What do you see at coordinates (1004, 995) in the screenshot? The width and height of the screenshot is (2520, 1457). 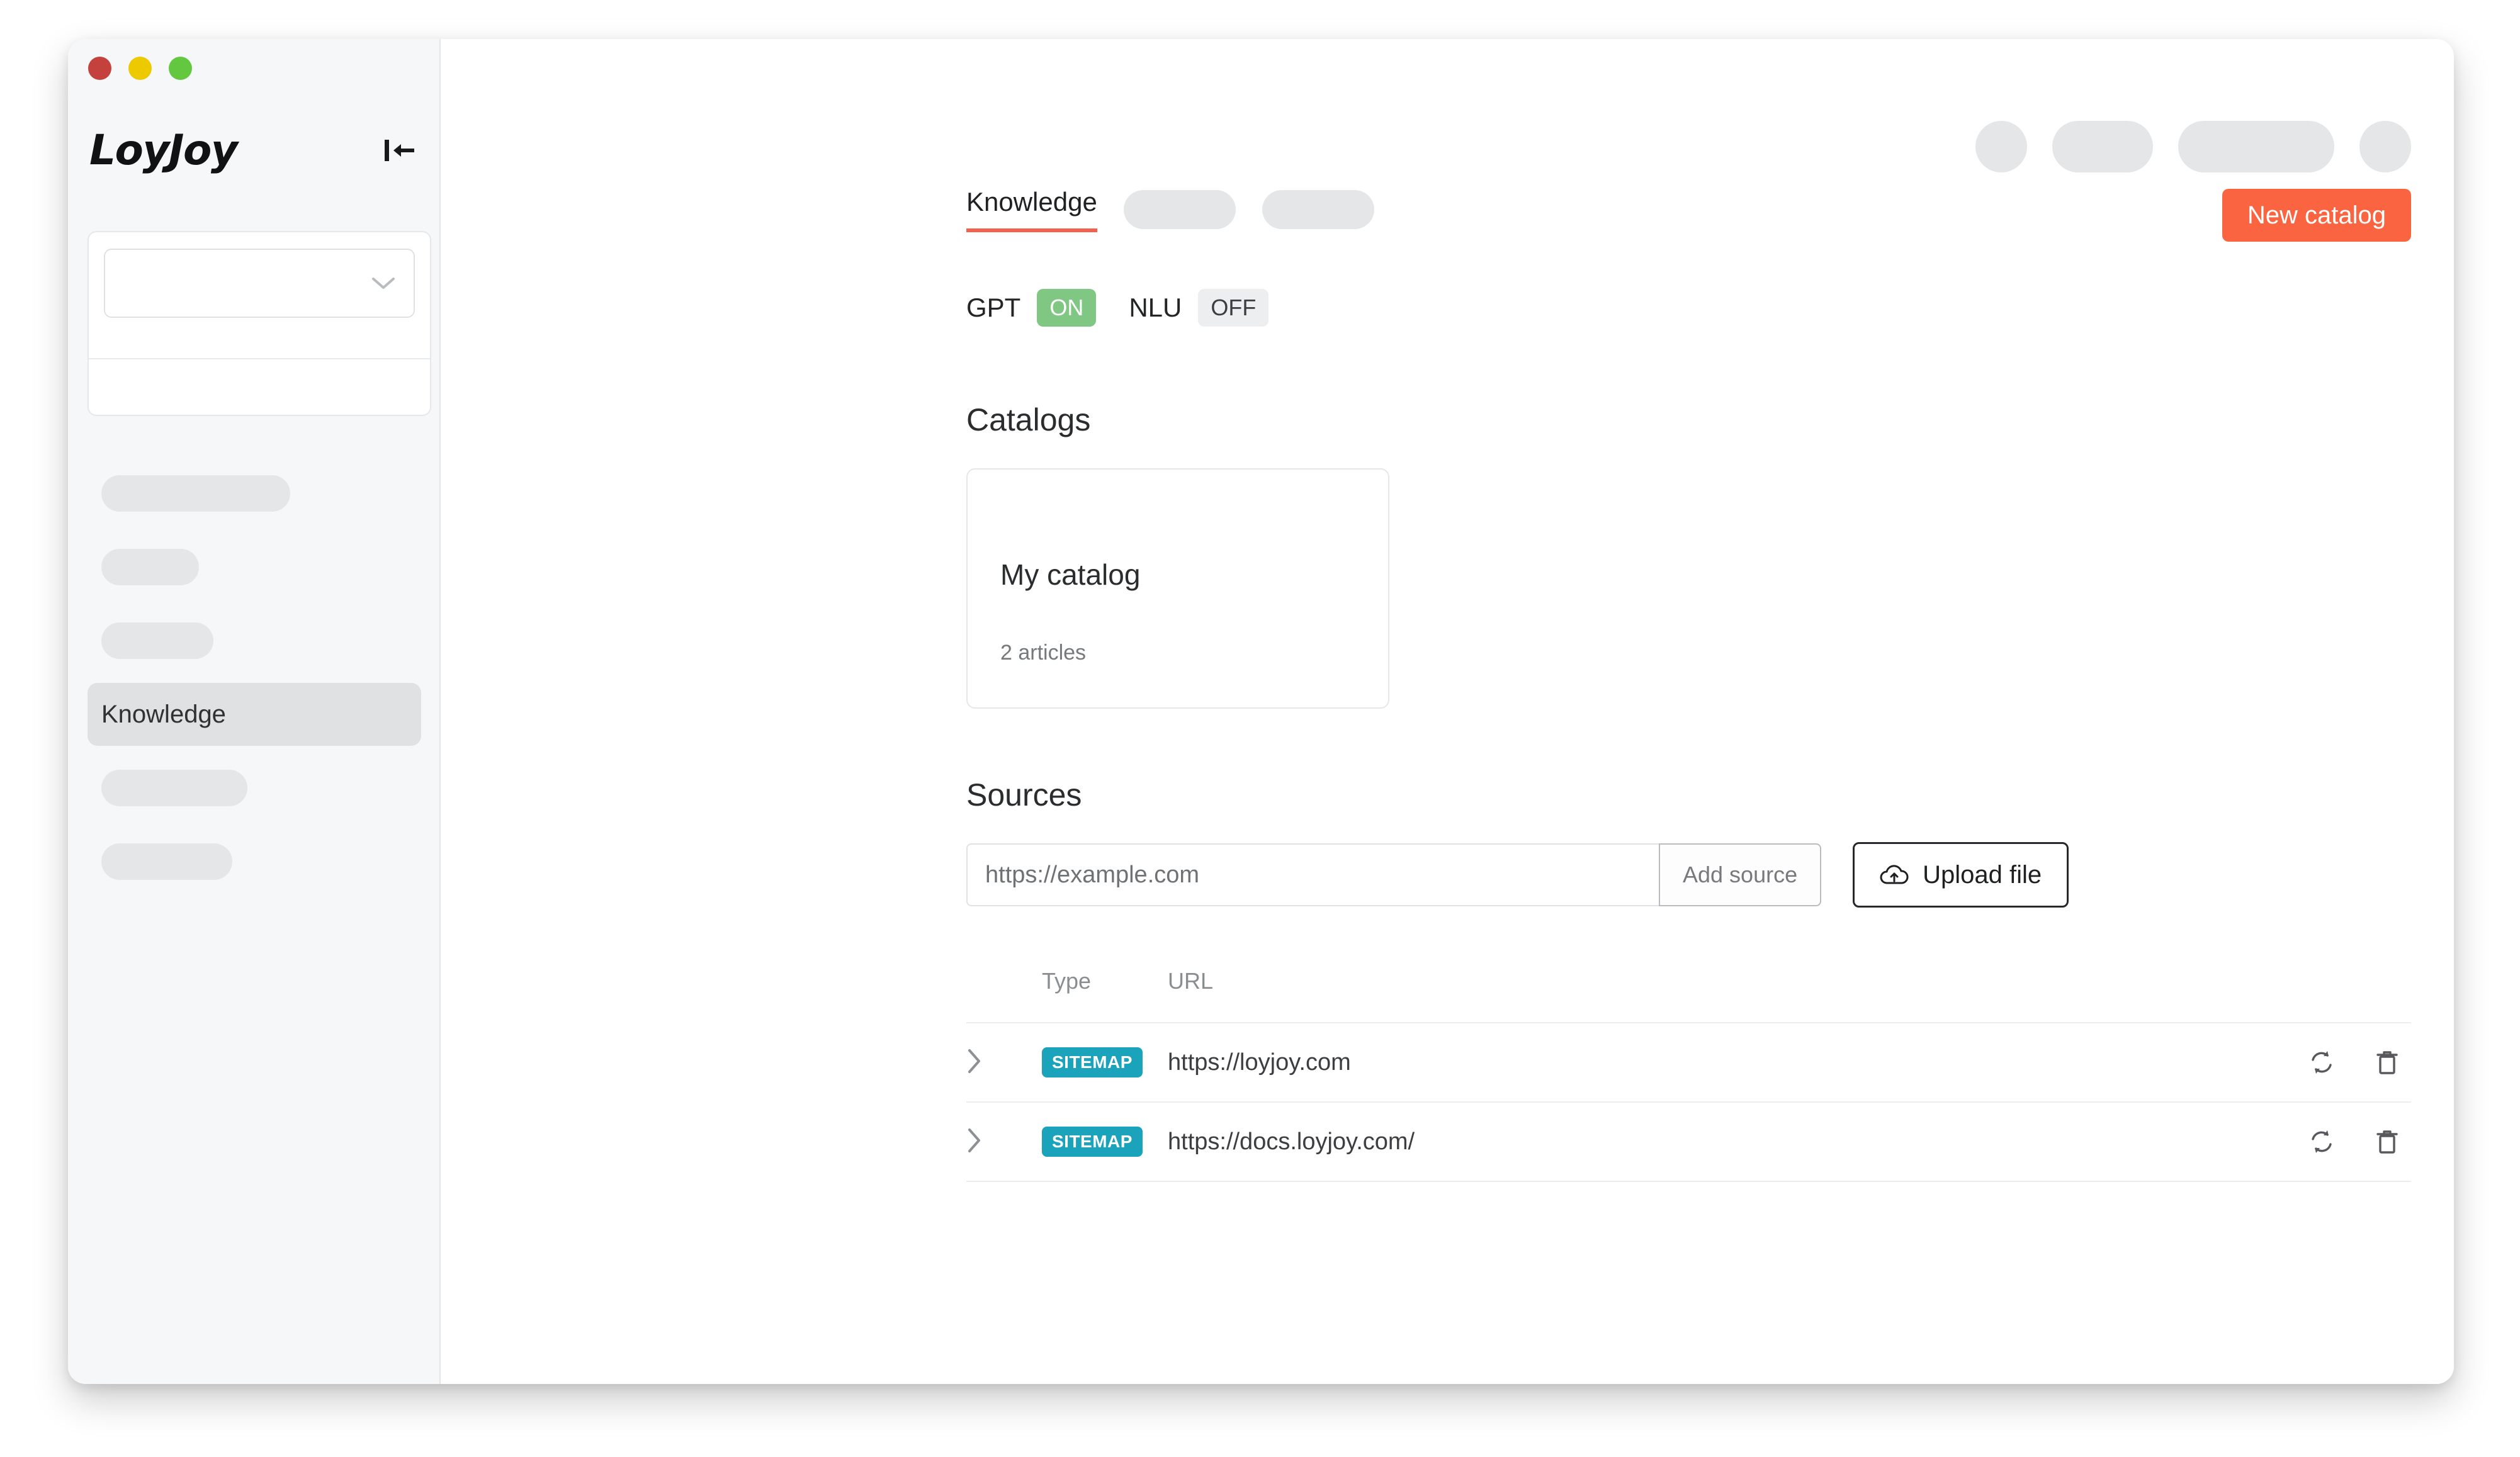 I see `expand-column-header` at bounding box center [1004, 995].